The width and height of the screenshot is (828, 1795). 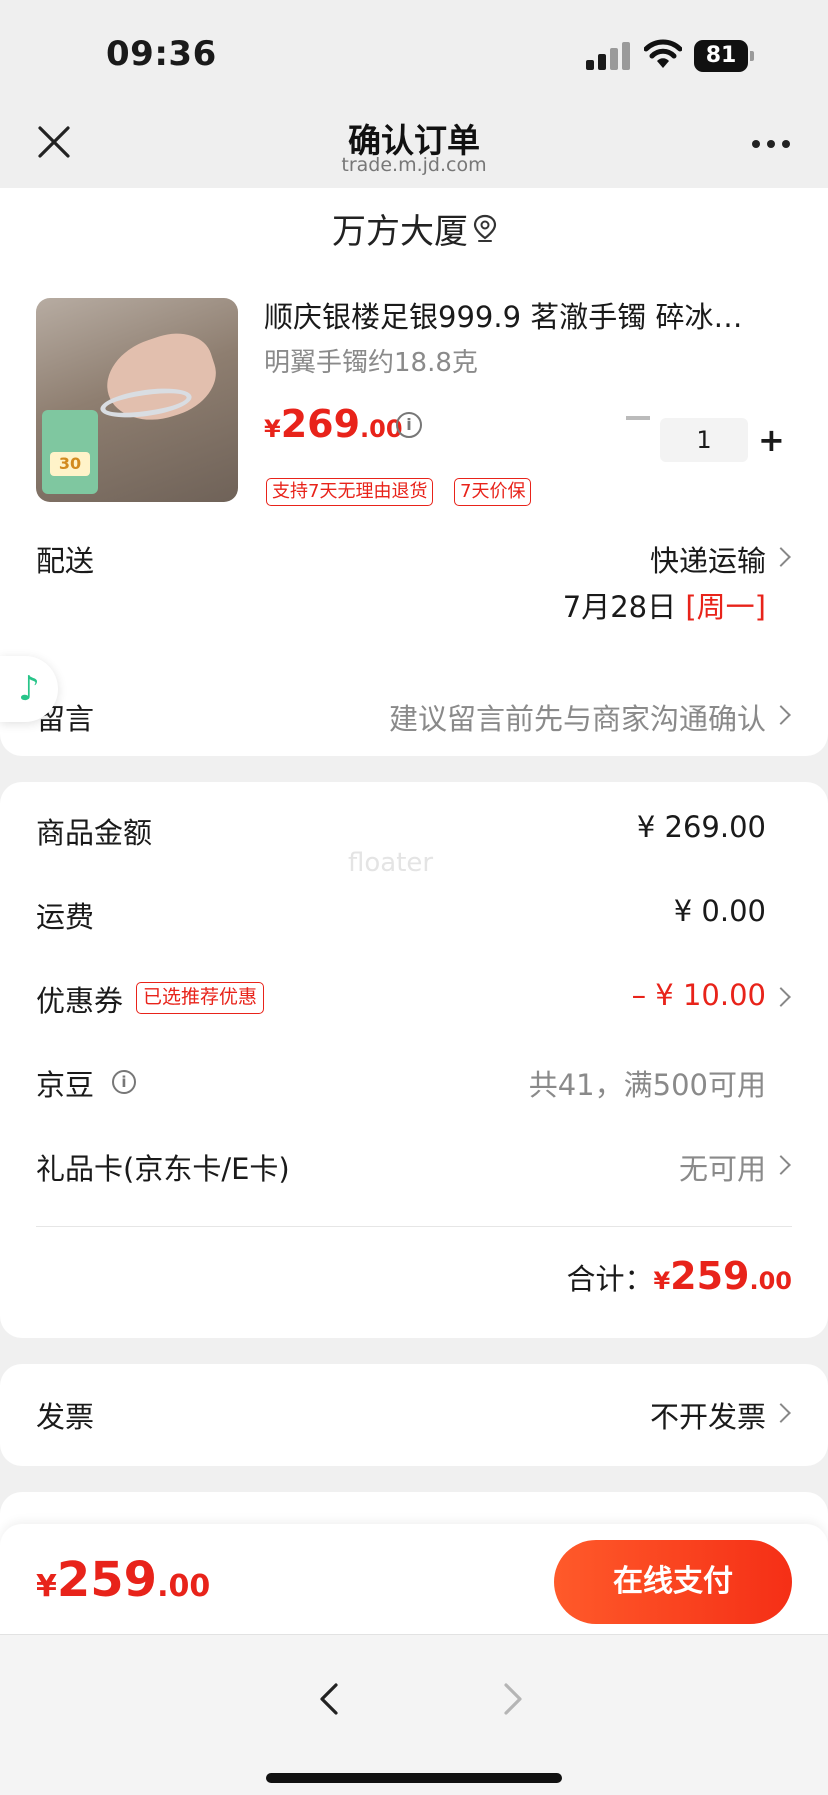 I want to click on goods-amount-value: ¥ 269.00, so click(x=701, y=827).